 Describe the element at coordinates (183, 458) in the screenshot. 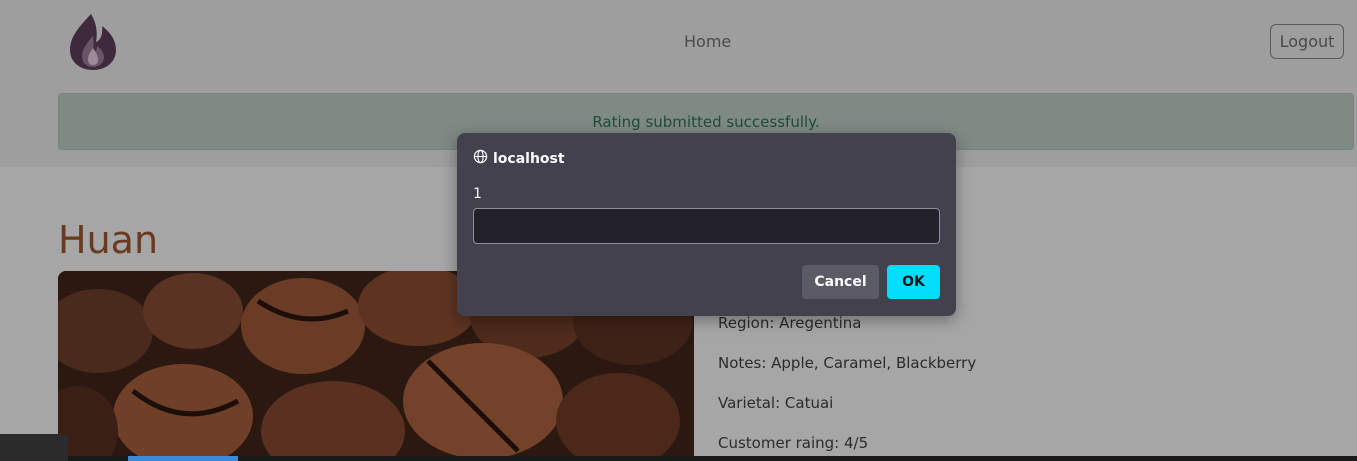

I see `taskbar-active-indicator` at that location.